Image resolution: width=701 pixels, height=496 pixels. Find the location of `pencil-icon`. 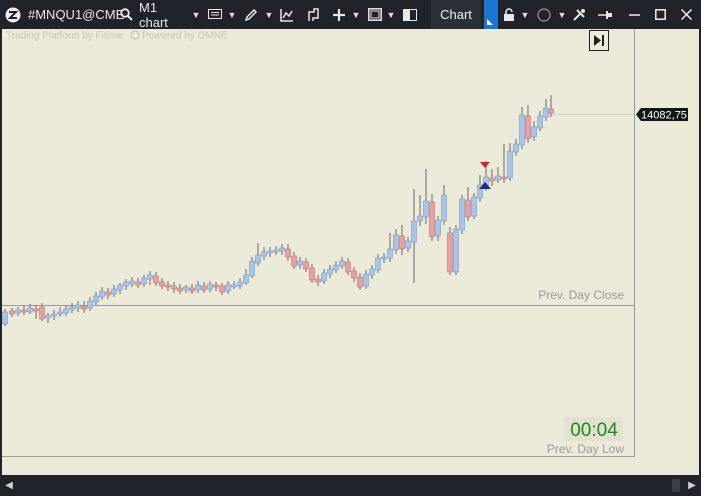

pencil-icon is located at coordinates (251, 14).